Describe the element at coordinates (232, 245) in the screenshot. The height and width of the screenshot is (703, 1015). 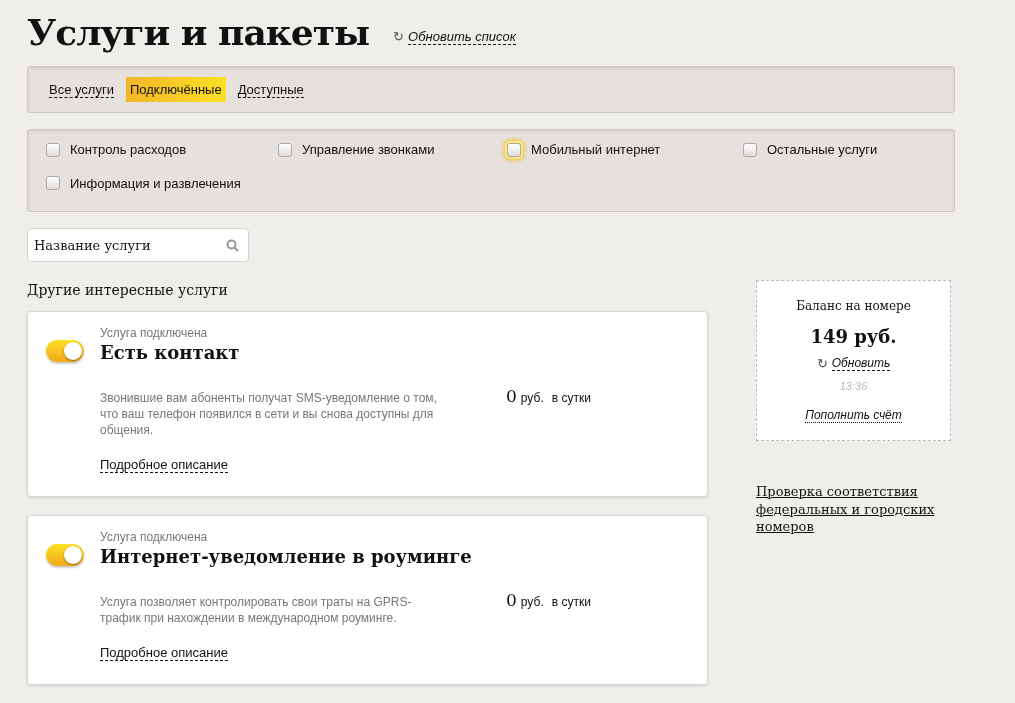
I see `search-icon` at that location.